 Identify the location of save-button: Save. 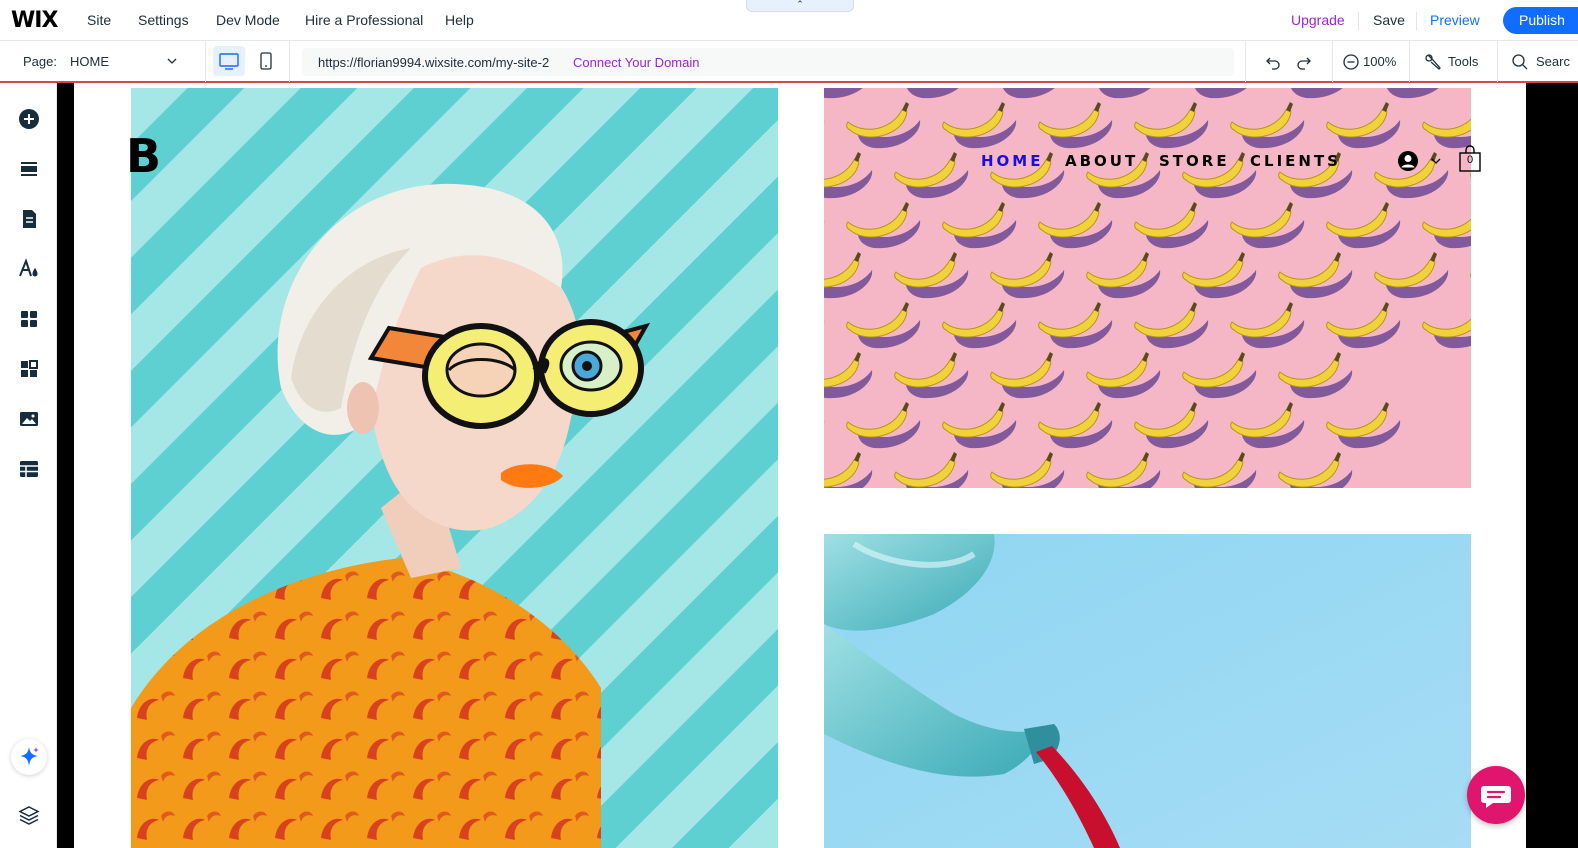
(1389, 20).